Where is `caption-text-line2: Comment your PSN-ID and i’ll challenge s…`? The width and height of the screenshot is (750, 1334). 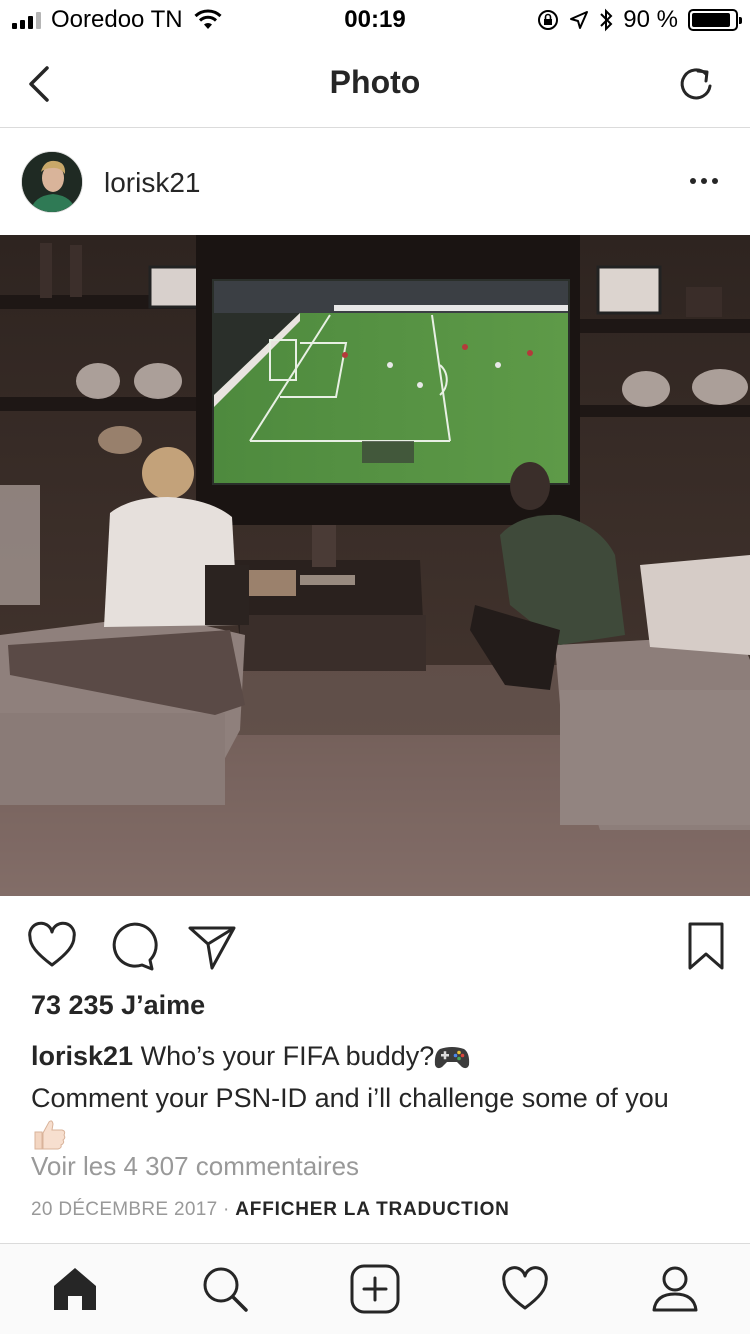 caption-text-line2: Comment your PSN-ID and i’ll challenge s… is located at coordinates (350, 1098).